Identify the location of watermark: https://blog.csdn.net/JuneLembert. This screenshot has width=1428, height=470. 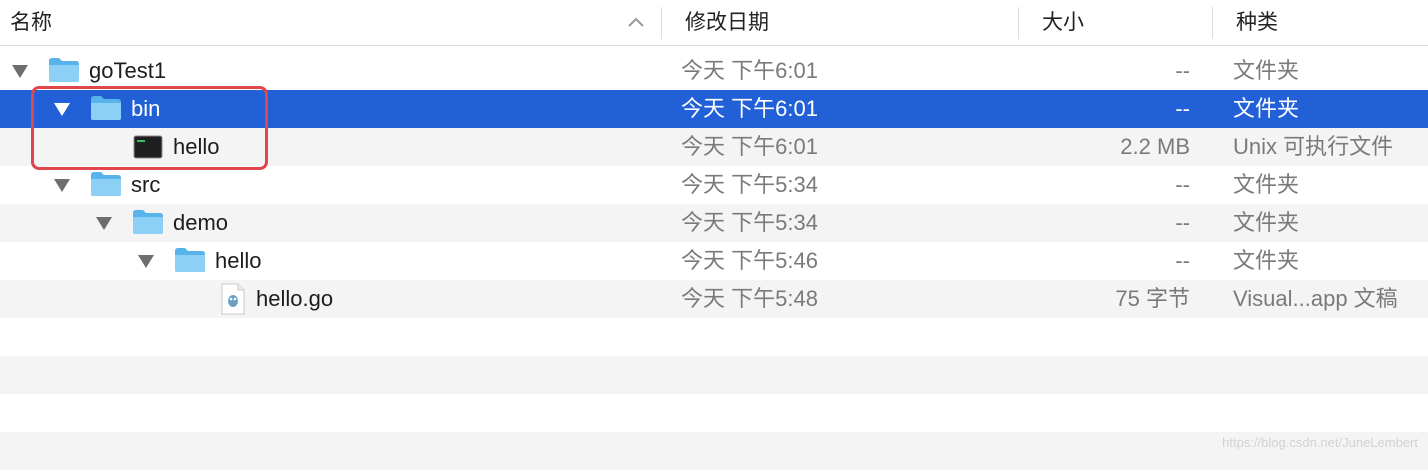
(1320, 442).